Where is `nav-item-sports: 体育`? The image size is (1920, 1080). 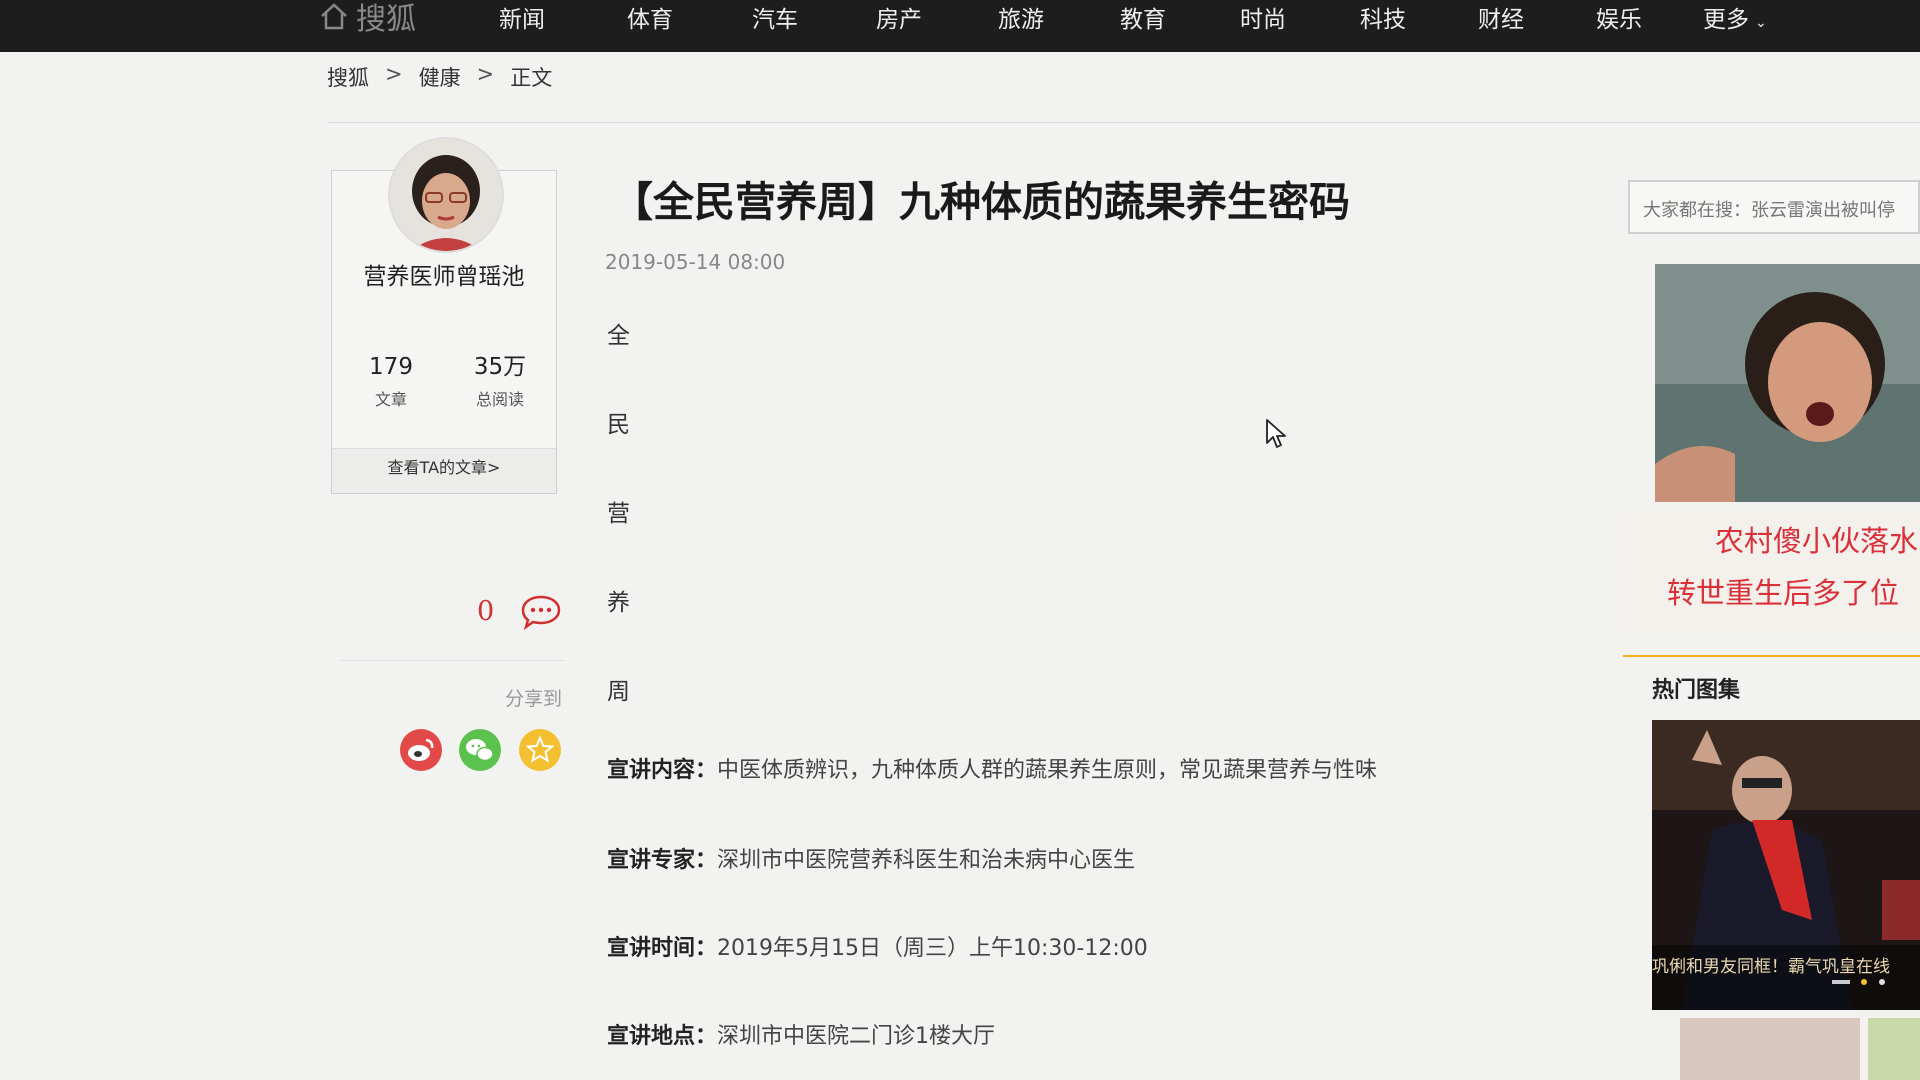
nav-item-sports: 体育 is located at coordinates (650, 21).